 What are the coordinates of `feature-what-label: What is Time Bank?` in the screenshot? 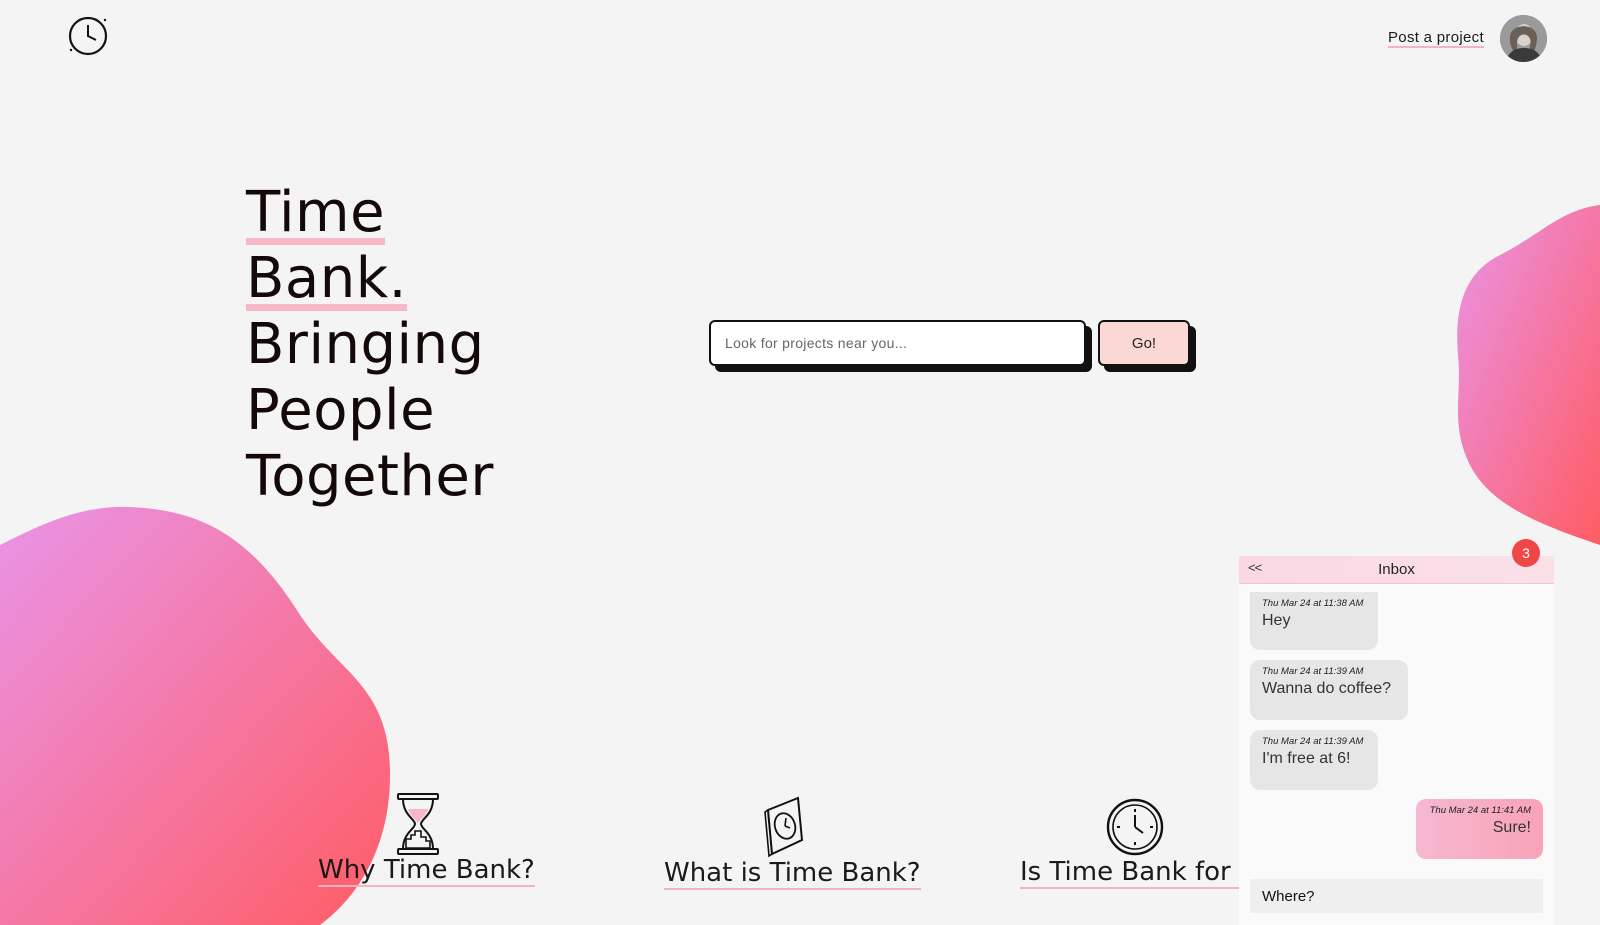 It's located at (792, 874).